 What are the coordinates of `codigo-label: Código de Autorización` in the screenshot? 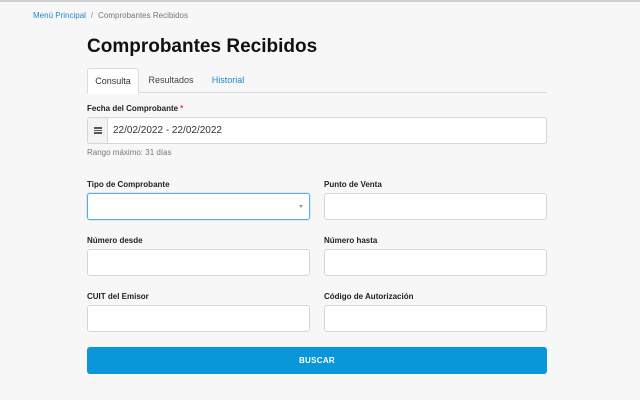 It's located at (369, 296).